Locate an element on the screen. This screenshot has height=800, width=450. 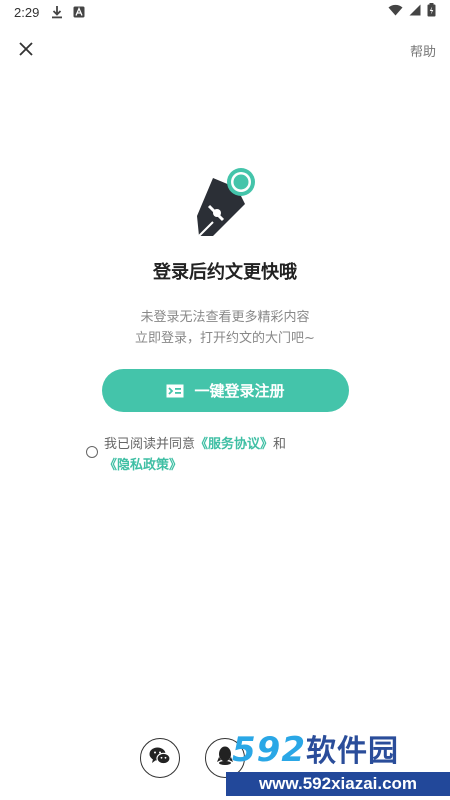
a-icon is located at coordinates (79, 12).